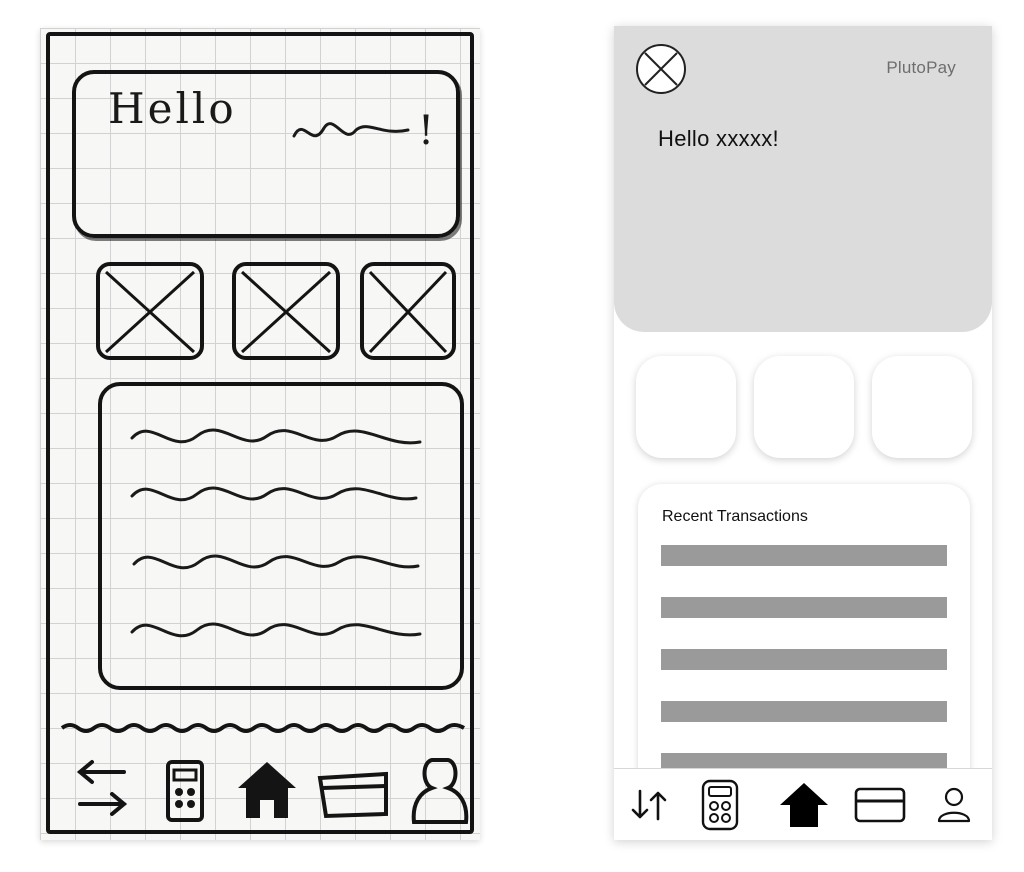 This screenshot has width=1024, height=872. Describe the element at coordinates (276, 533) in the screenshot. I see `sketch-list-scribbles` at that location.